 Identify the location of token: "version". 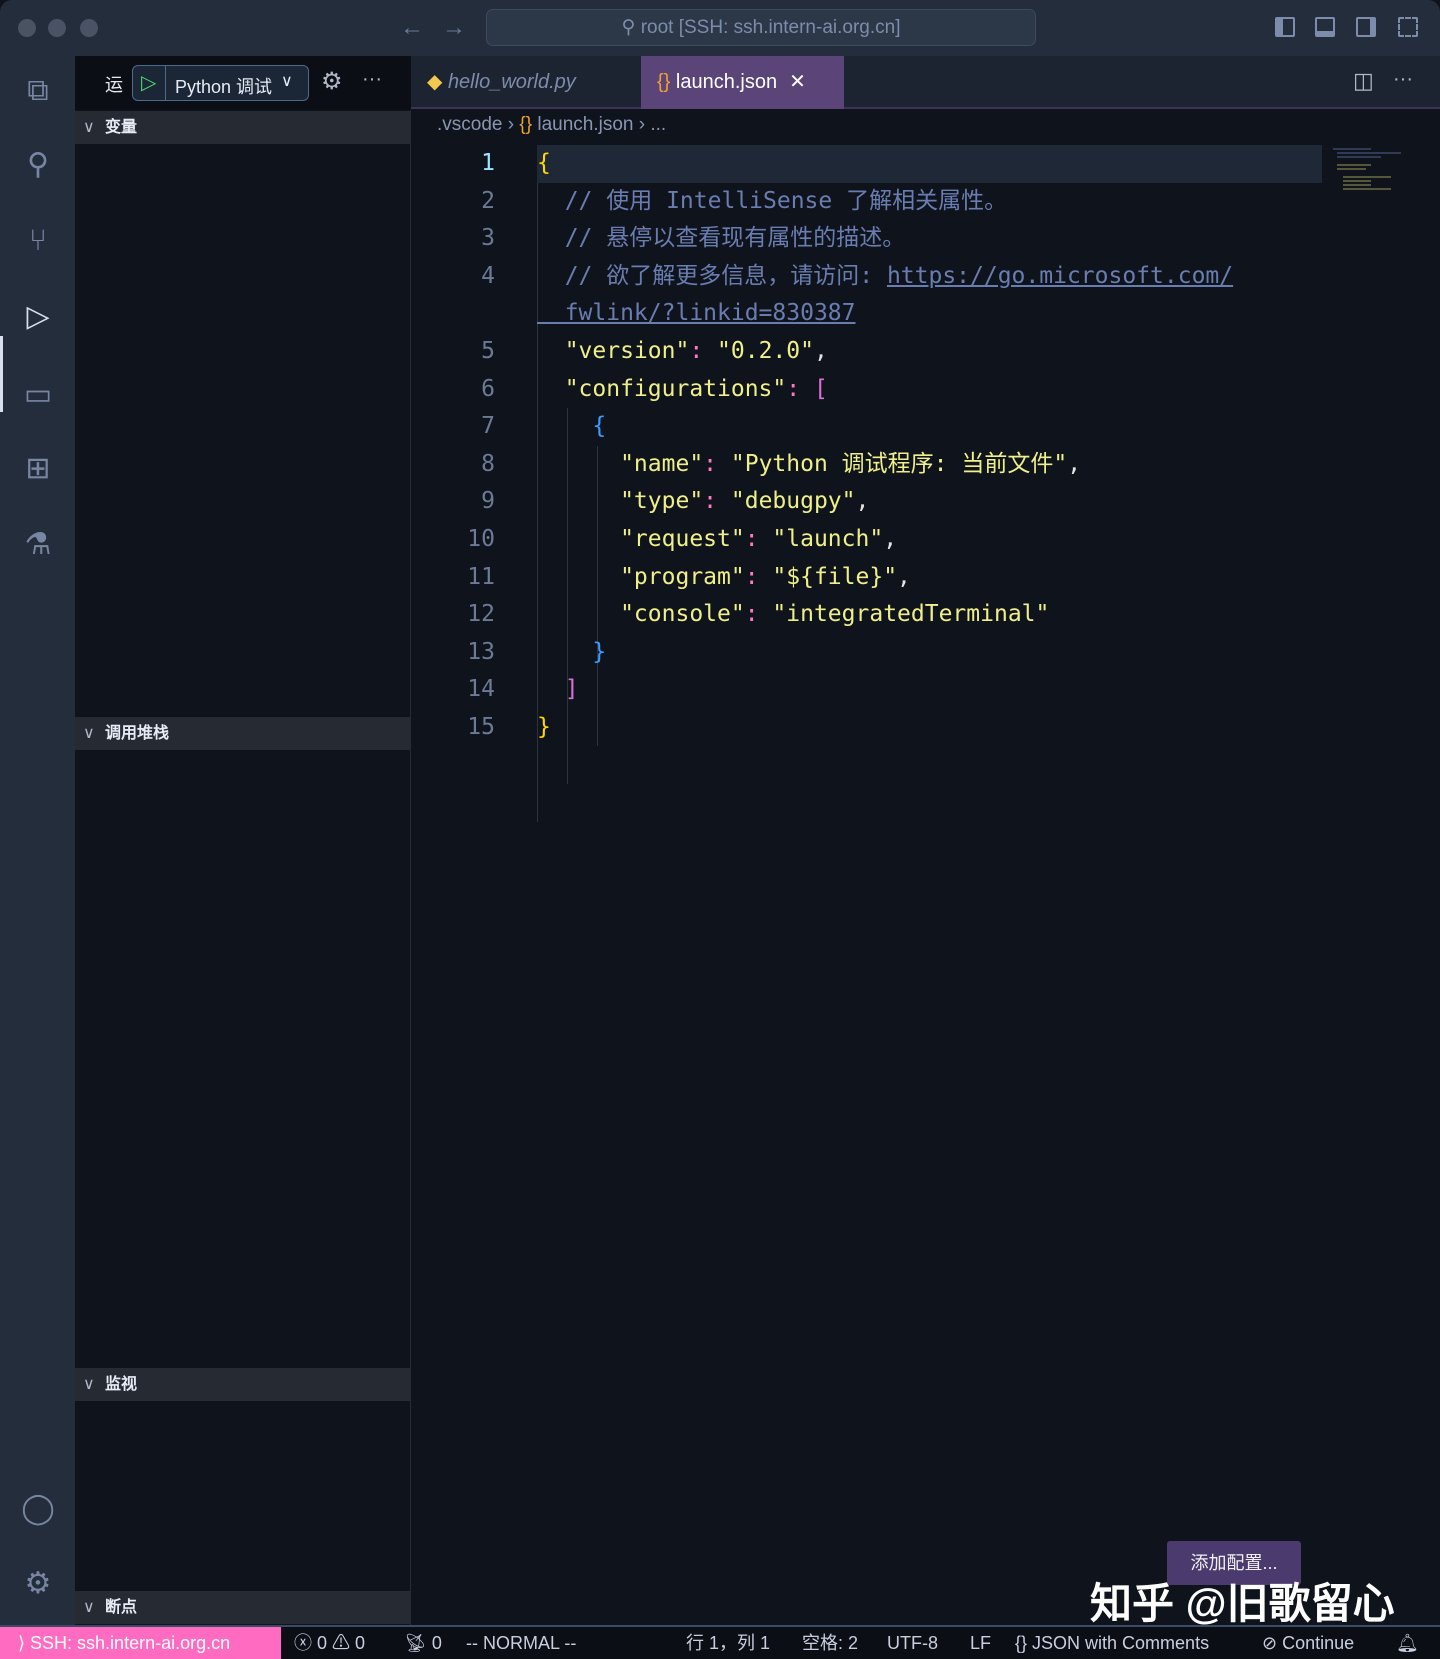
(613, 350).